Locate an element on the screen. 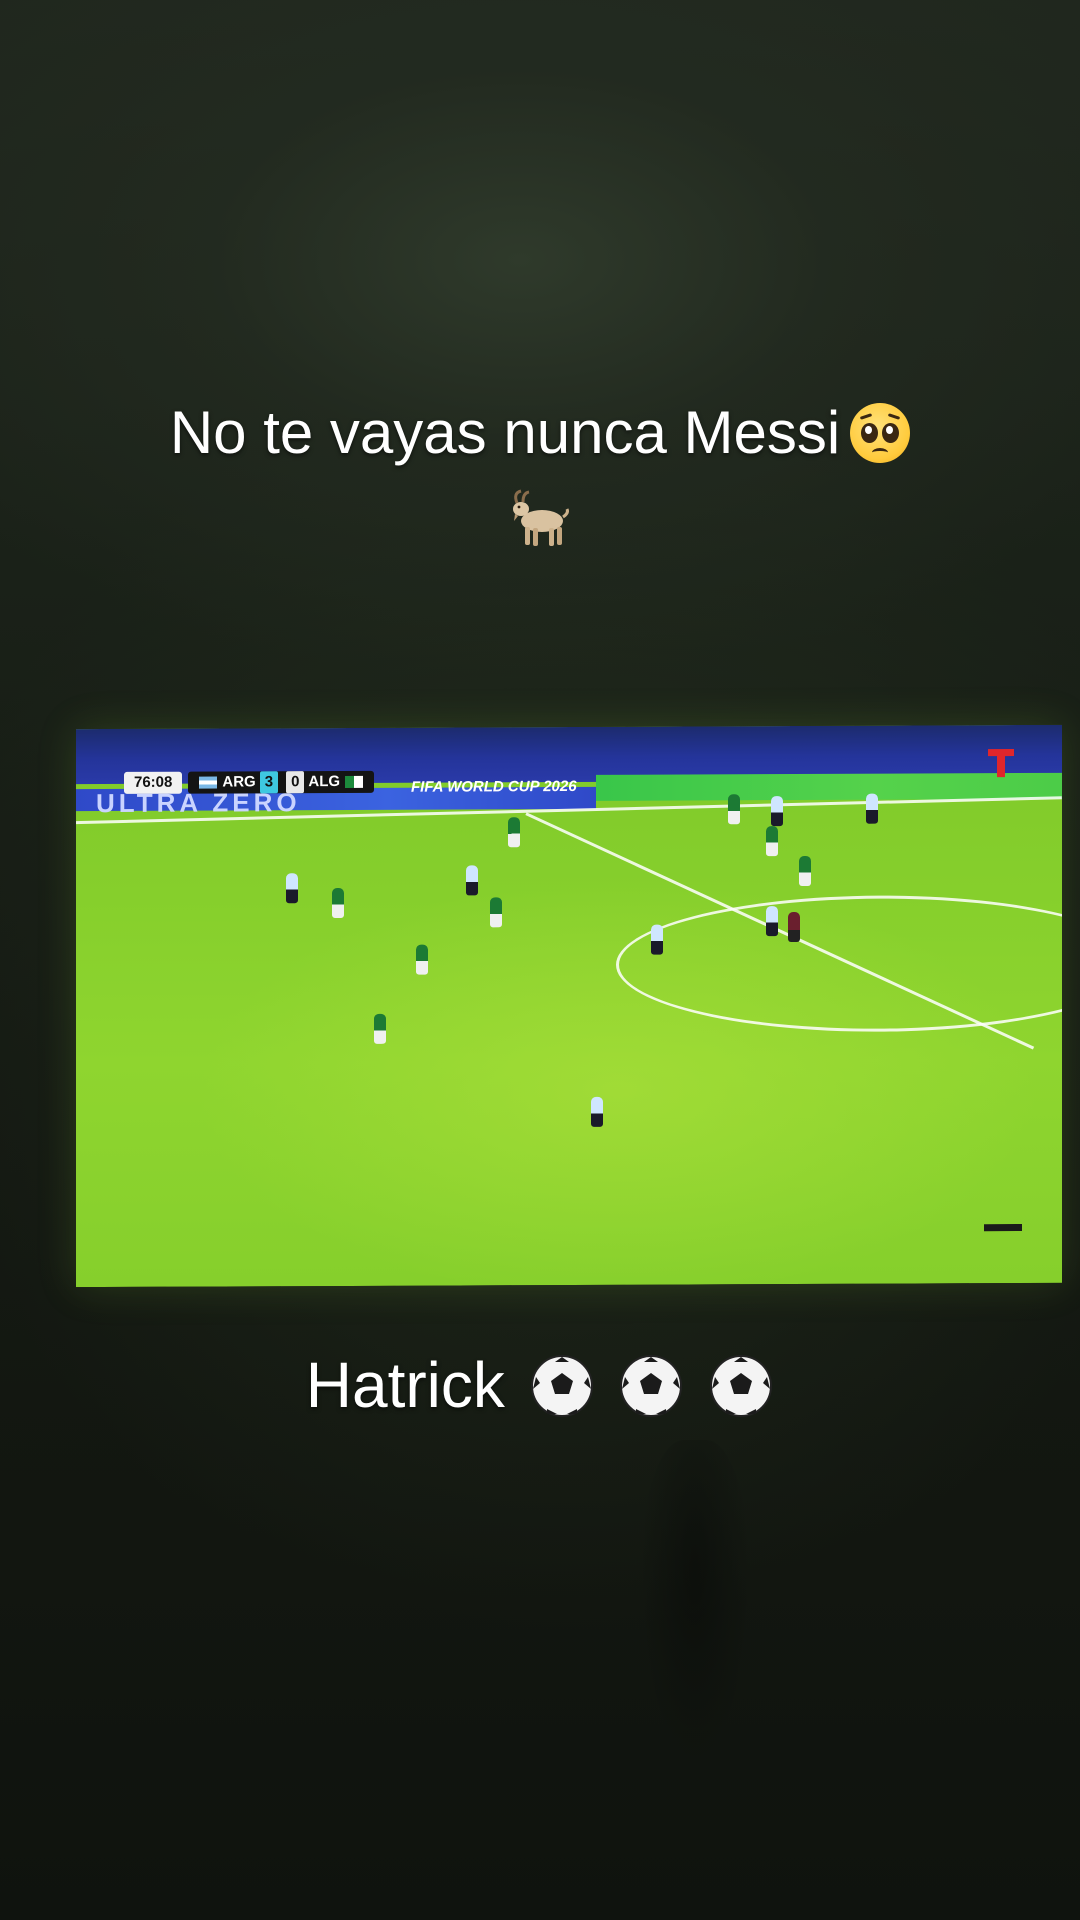 The height and width of the screenshot is (1920, 1080). tournament-banner: FIFA WORLD CUP 2026 is located at coordinates (494, 786).